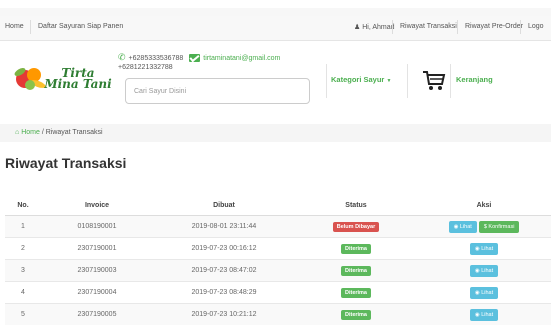 This screenshot has width=551, height=325. Describe the element at coordinates (388, 81) in the screenshot. I see `caret-down-icon: ▼` at that location.